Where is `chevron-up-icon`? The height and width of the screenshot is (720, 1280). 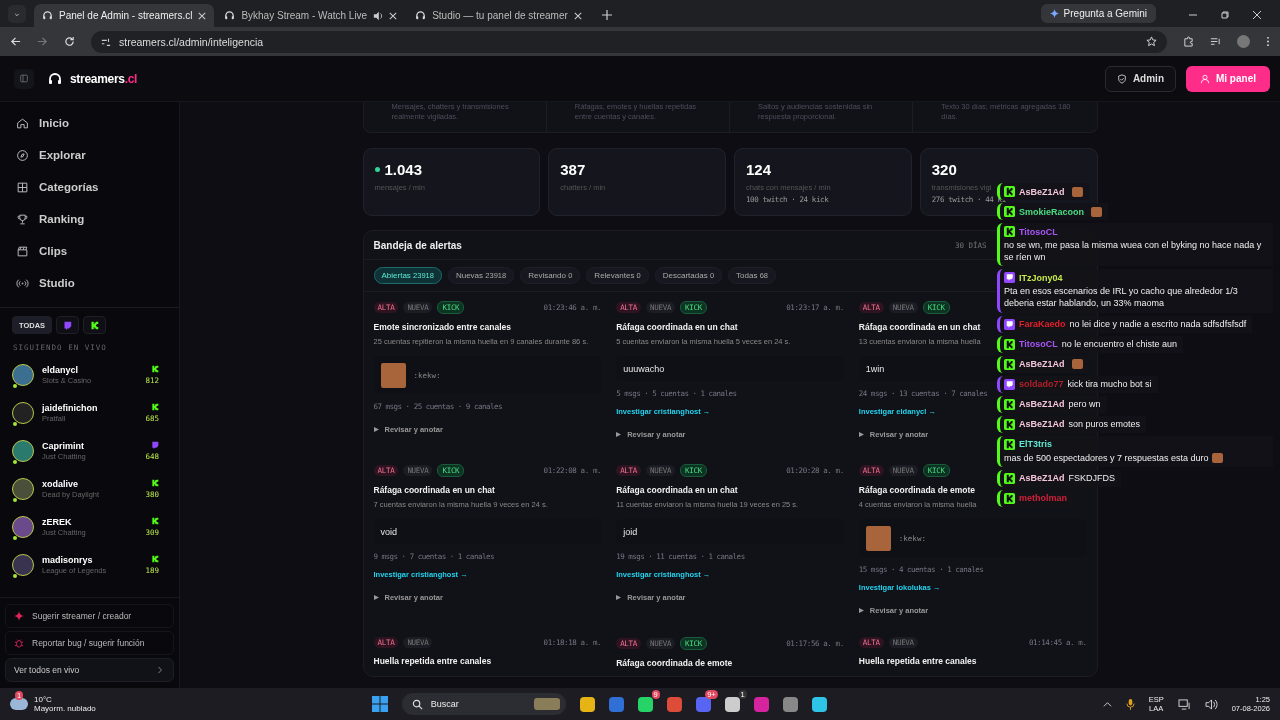
chevron-up-icon is located at coordinates (1107, 704).